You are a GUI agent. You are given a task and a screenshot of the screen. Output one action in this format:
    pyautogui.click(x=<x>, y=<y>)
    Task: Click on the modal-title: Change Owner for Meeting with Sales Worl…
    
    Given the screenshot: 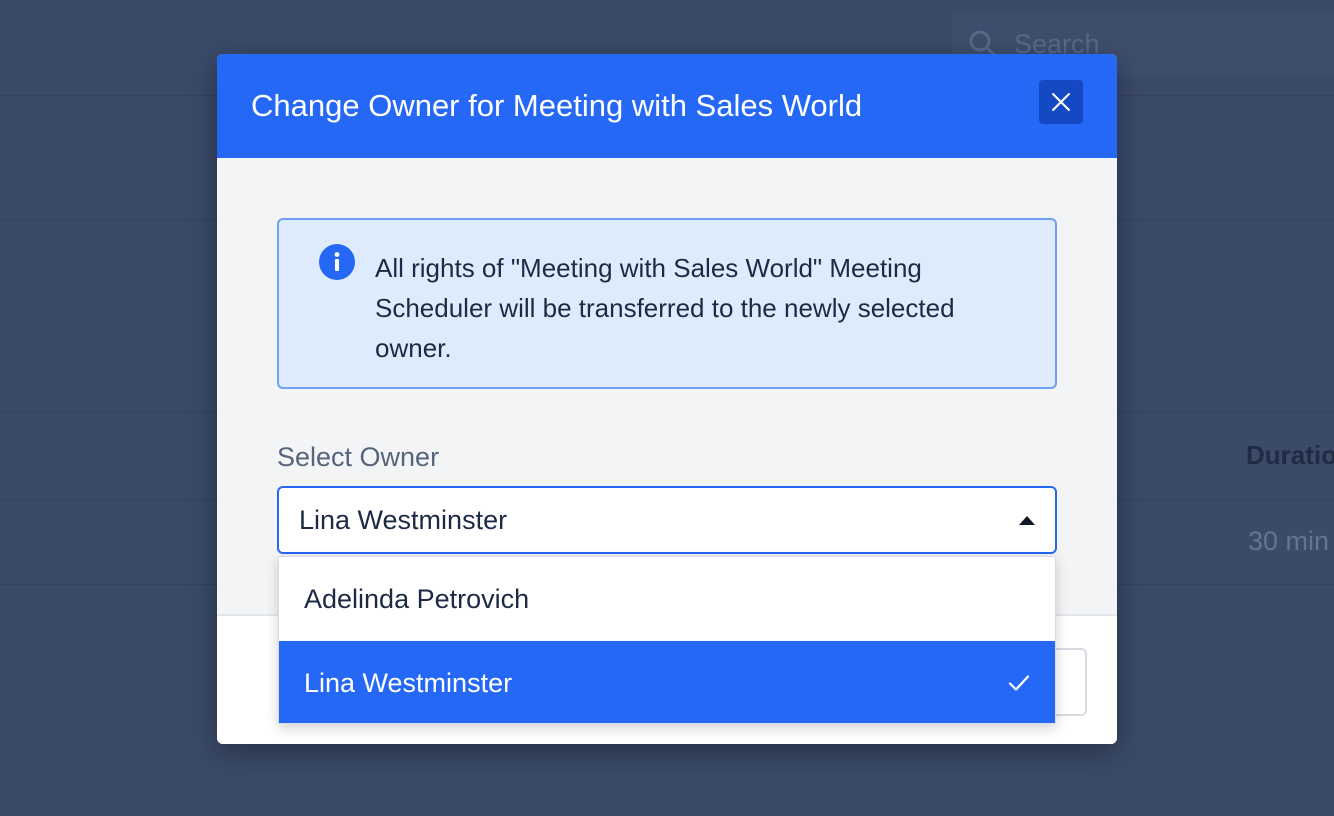 What is the action you would take?
    pyautogui.click(x=557, y=105)
    